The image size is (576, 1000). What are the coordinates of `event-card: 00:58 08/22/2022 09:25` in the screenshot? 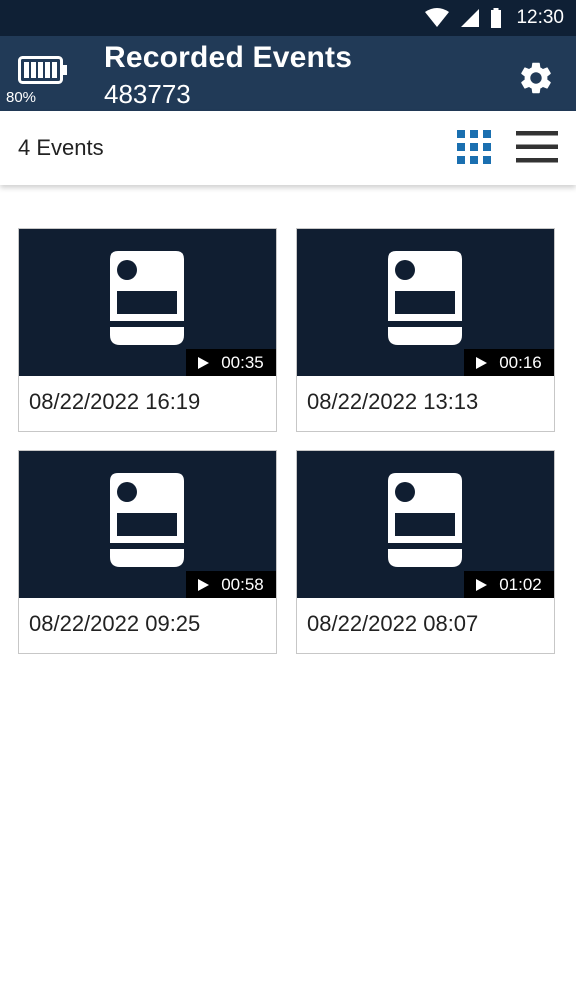 It's located at (147, 552).